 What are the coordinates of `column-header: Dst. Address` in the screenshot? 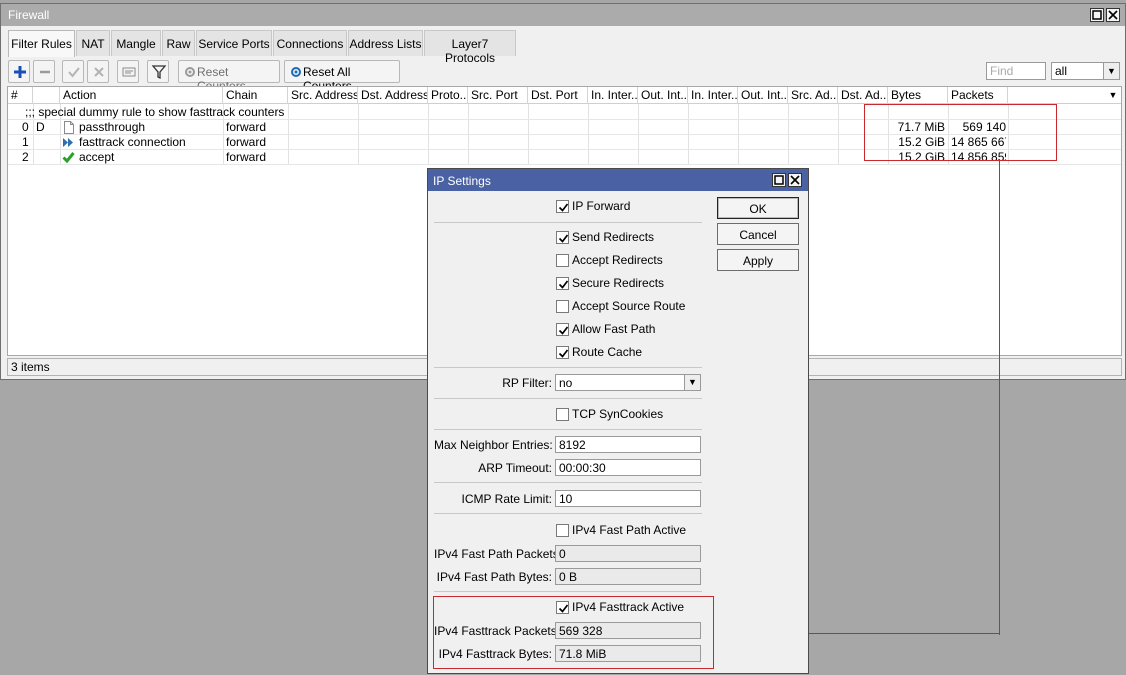 It's located at (393, 95).